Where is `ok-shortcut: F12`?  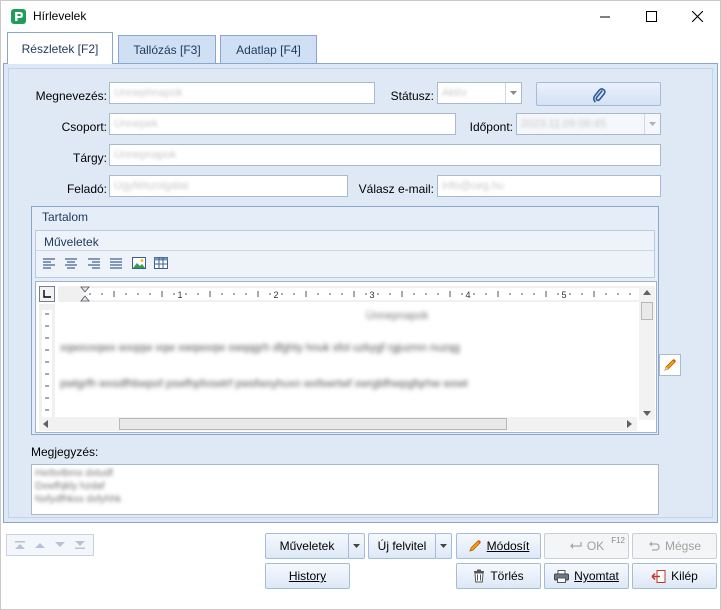 ok-shortcut: F12 is located at coordinates (618, 540).